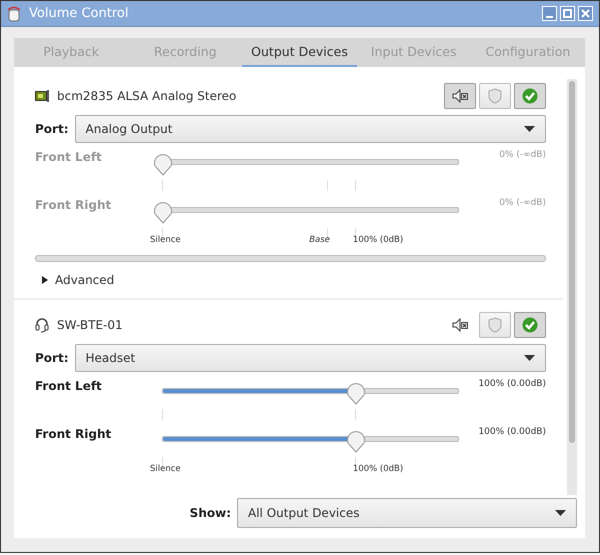 This screenshot has width=600, height=555. What do you see at coordinates (90, 325) in the screenshot?
I see `device-name: SW-BTE-01` at bounding box center [90, 325].